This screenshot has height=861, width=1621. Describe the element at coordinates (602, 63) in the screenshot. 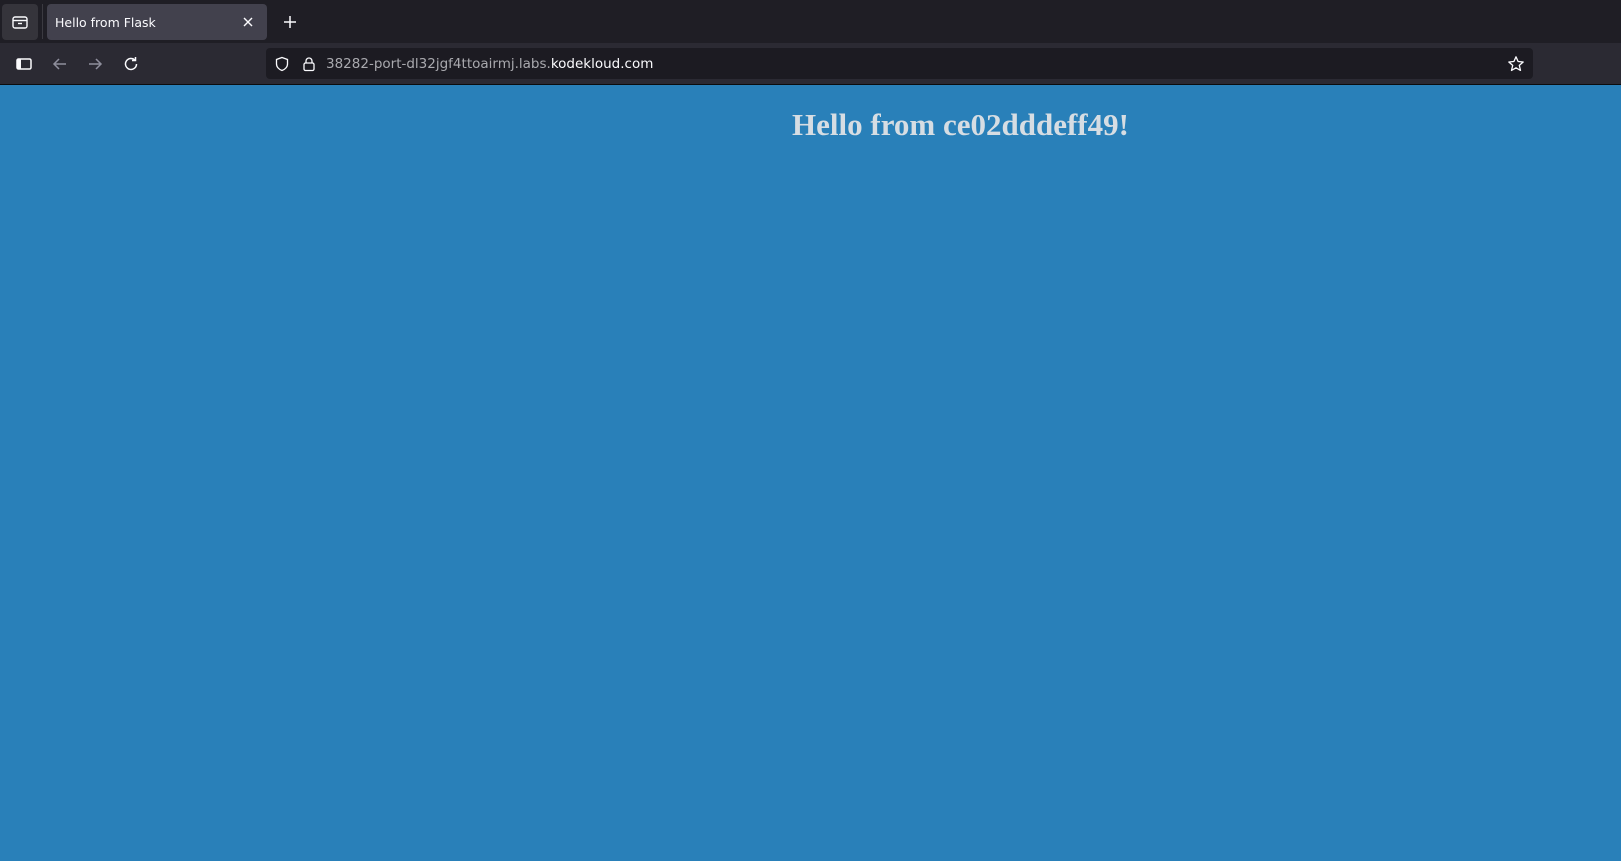

I see `url-domain: kodekloud.com` at that location.